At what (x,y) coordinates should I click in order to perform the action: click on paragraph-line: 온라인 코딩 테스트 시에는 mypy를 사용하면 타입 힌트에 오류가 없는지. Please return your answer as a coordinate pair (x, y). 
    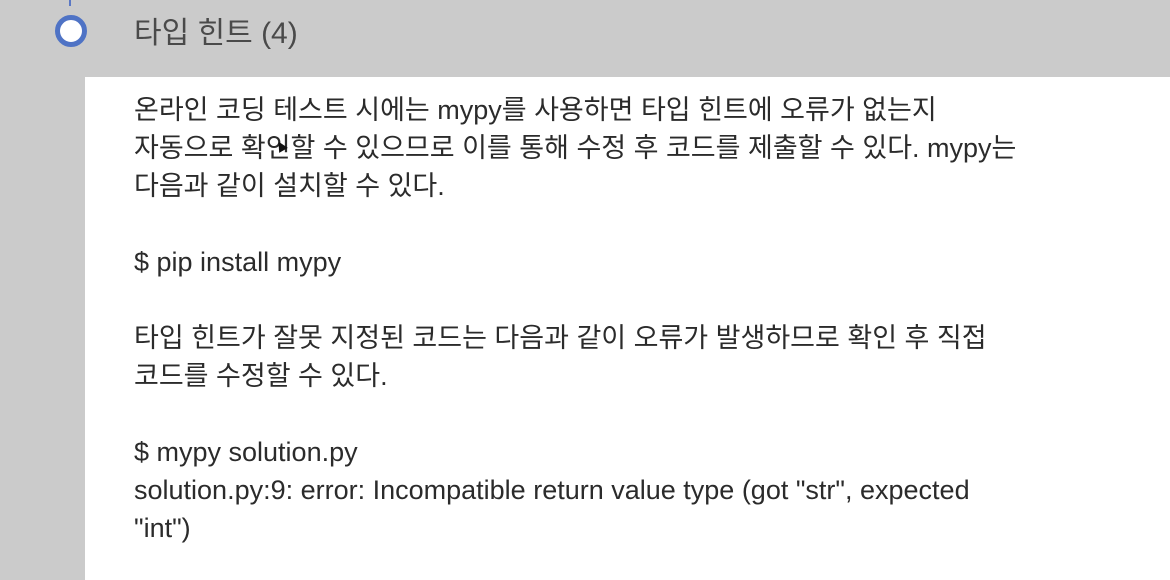
    Looking at the image, I should click on (535, 110).